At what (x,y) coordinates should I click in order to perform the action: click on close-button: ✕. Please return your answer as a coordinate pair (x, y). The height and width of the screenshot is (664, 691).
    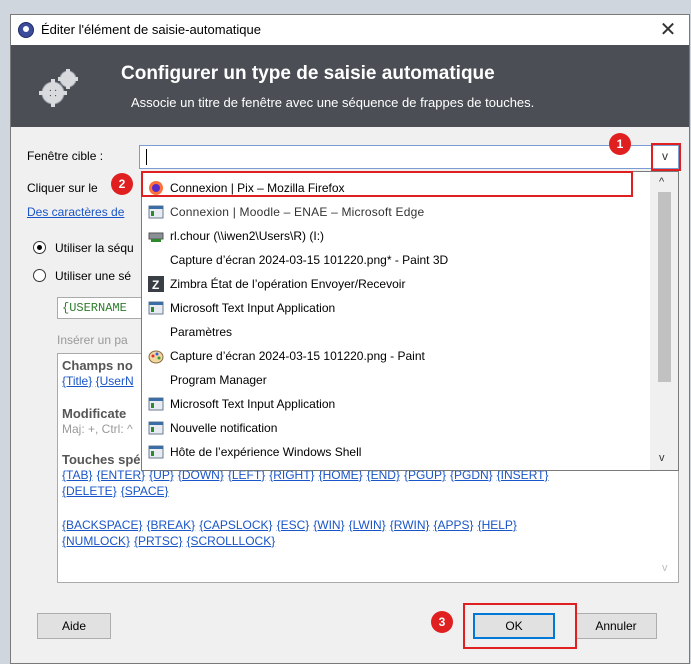
    Looking at the image, I should click on (668, 30).